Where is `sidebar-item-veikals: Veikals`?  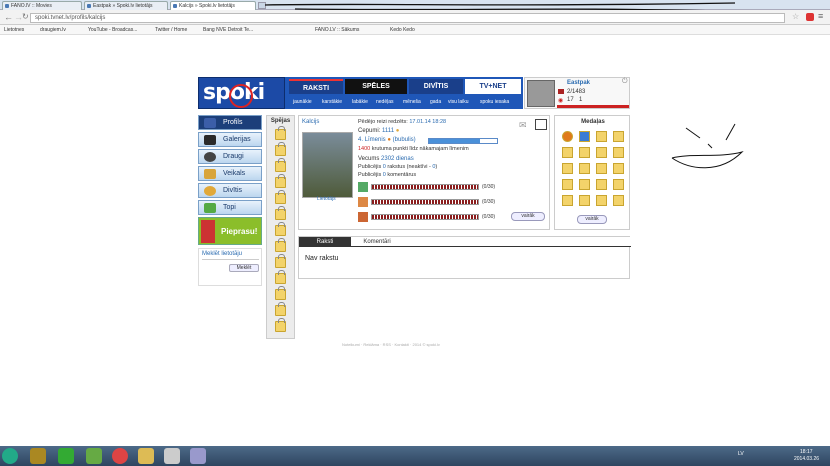 sidebar-item-veikals: Veikals is located at coordinates (230, 173).